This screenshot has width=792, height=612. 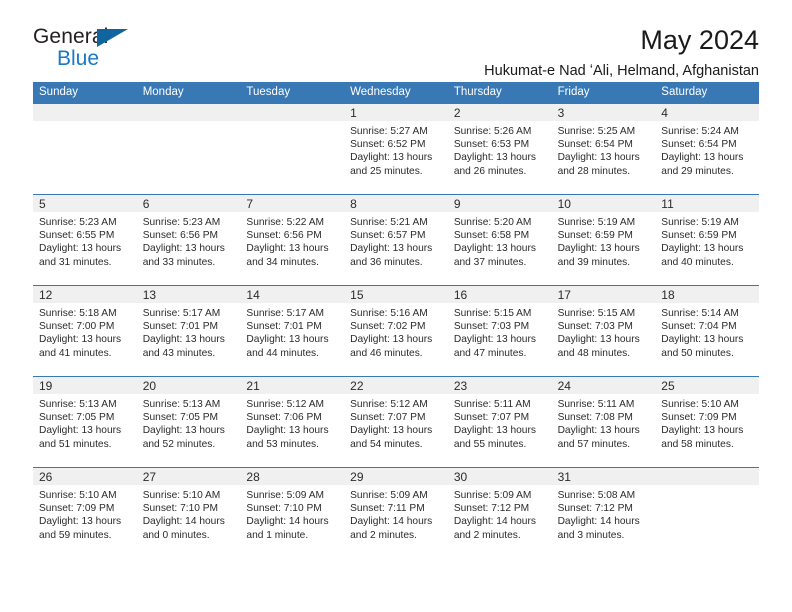 What do you see at coordinates (596, 404) in the screenshot?
I see `sunrise-time: Sunrise: 5:11 AM` at bounding box center [596, 404].